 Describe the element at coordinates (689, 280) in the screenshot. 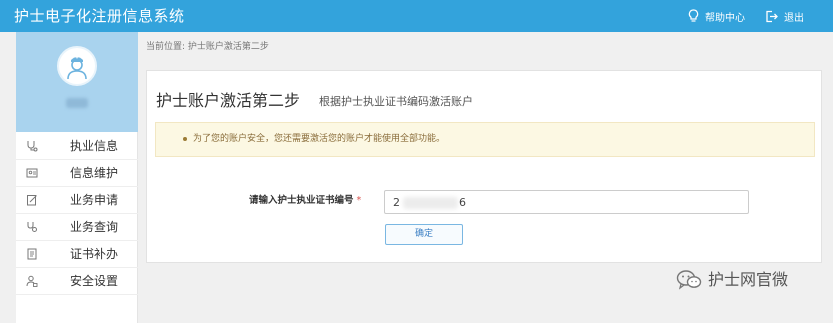

I see `wechat-icon` at that location.